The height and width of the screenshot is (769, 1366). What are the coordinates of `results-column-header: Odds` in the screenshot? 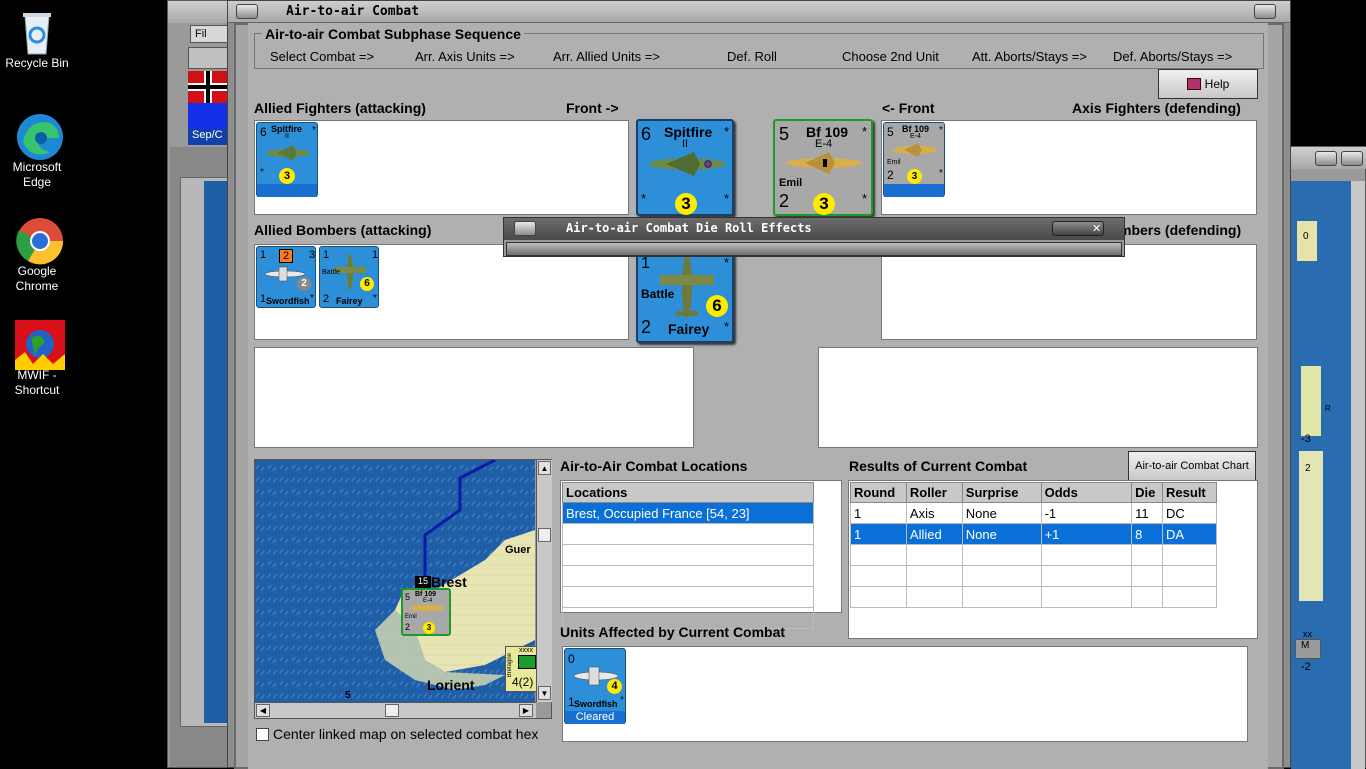 It's located at (1086, 492).